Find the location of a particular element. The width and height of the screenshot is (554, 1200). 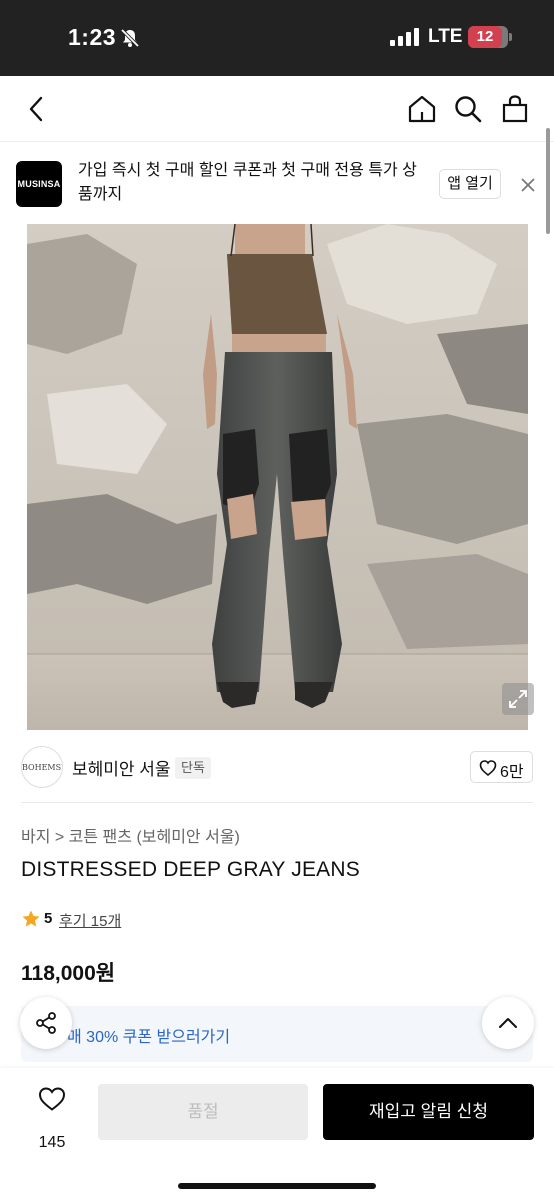

share-icon is located at coordinates (46, 1023).